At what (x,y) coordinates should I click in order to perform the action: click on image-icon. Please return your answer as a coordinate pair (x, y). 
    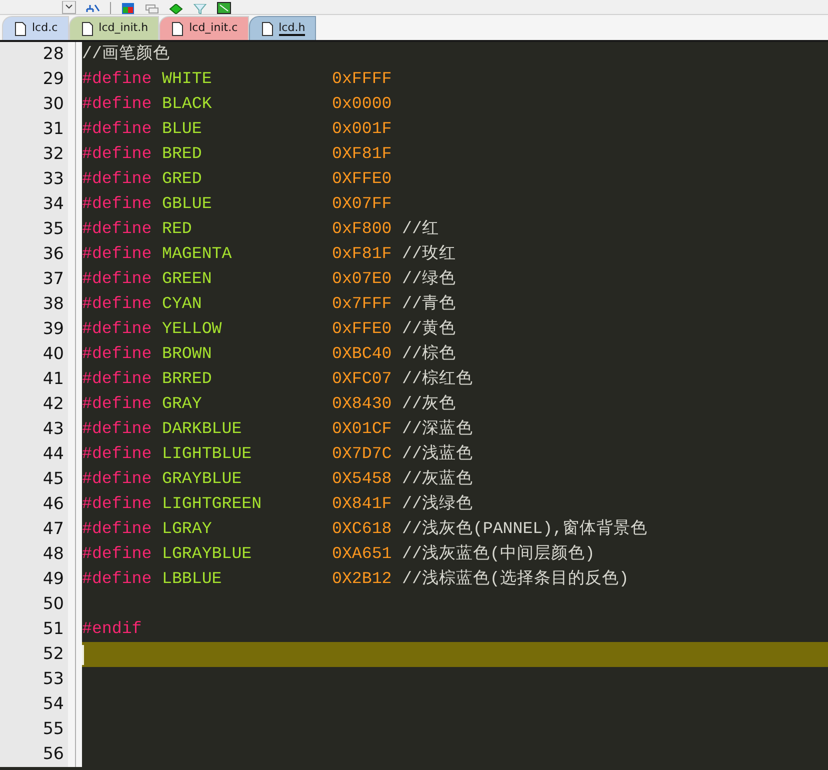
    Looking at the image, I should click on (224, 8).